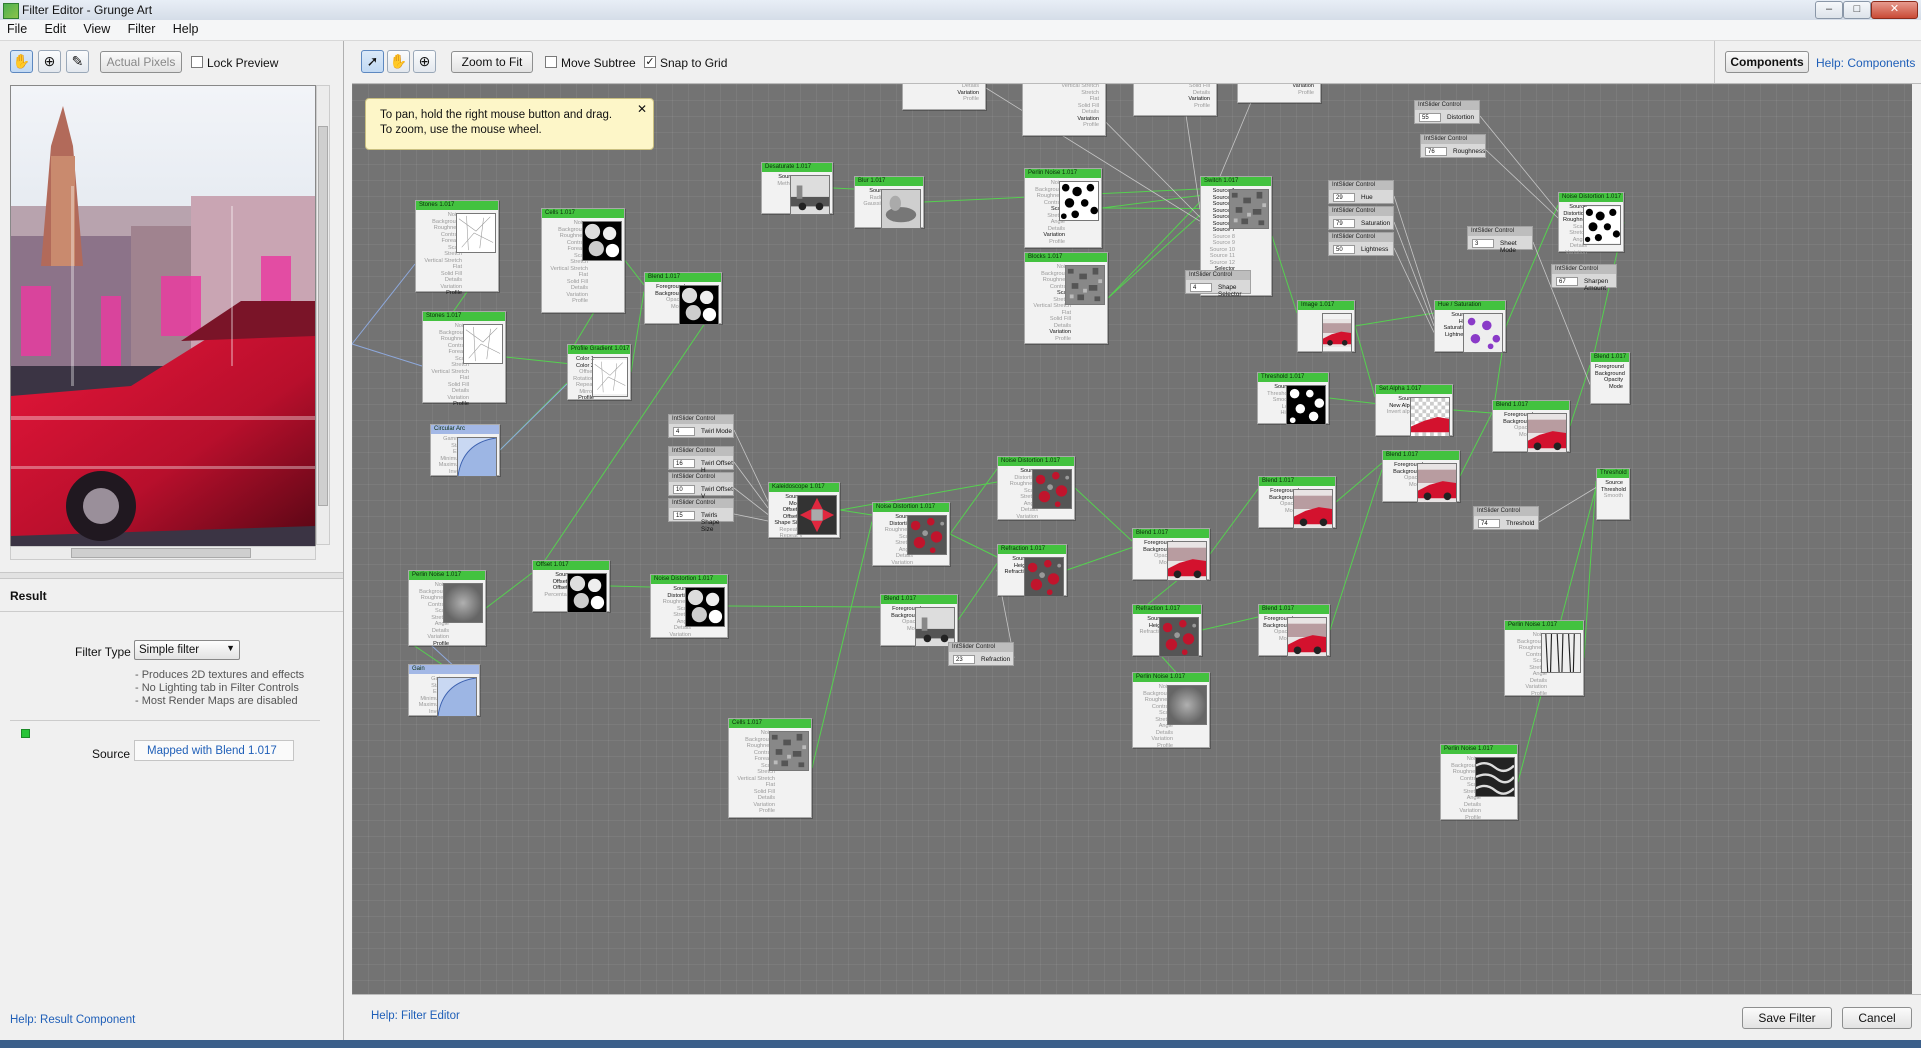 This screenshot has height=1048, width=1921. I want to click on node-port: Source, so click(1612, 483).